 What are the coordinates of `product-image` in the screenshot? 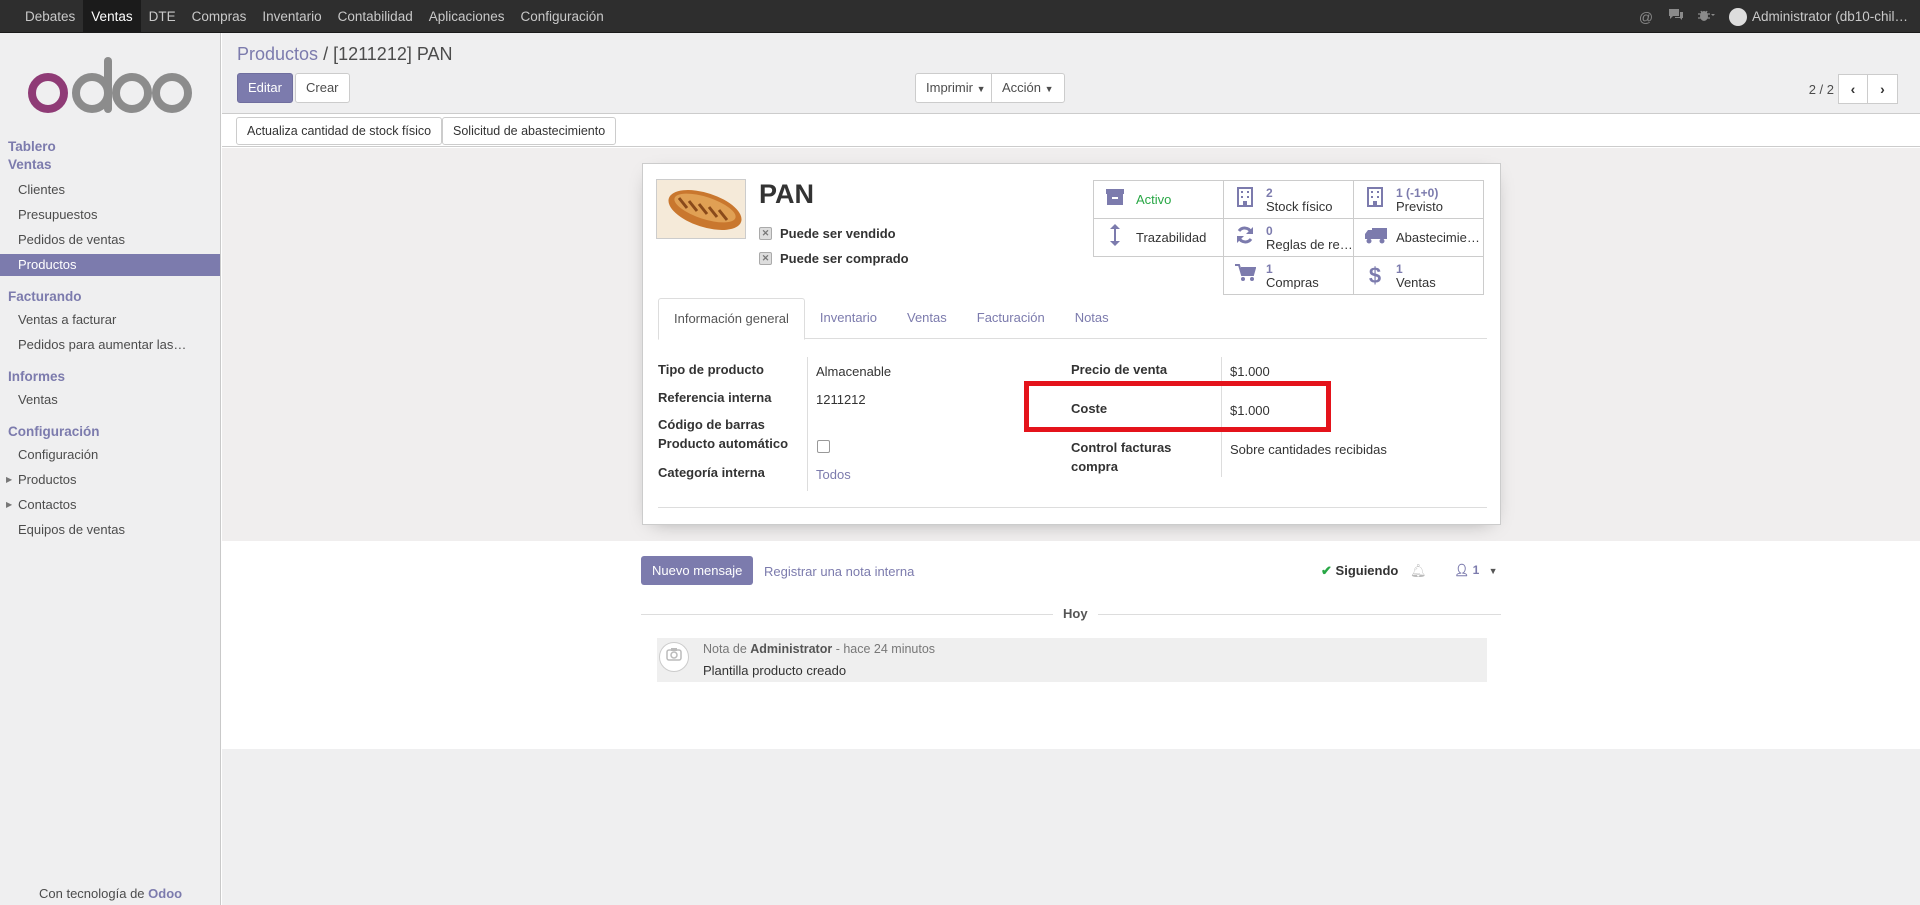 It's located at (701, 209).